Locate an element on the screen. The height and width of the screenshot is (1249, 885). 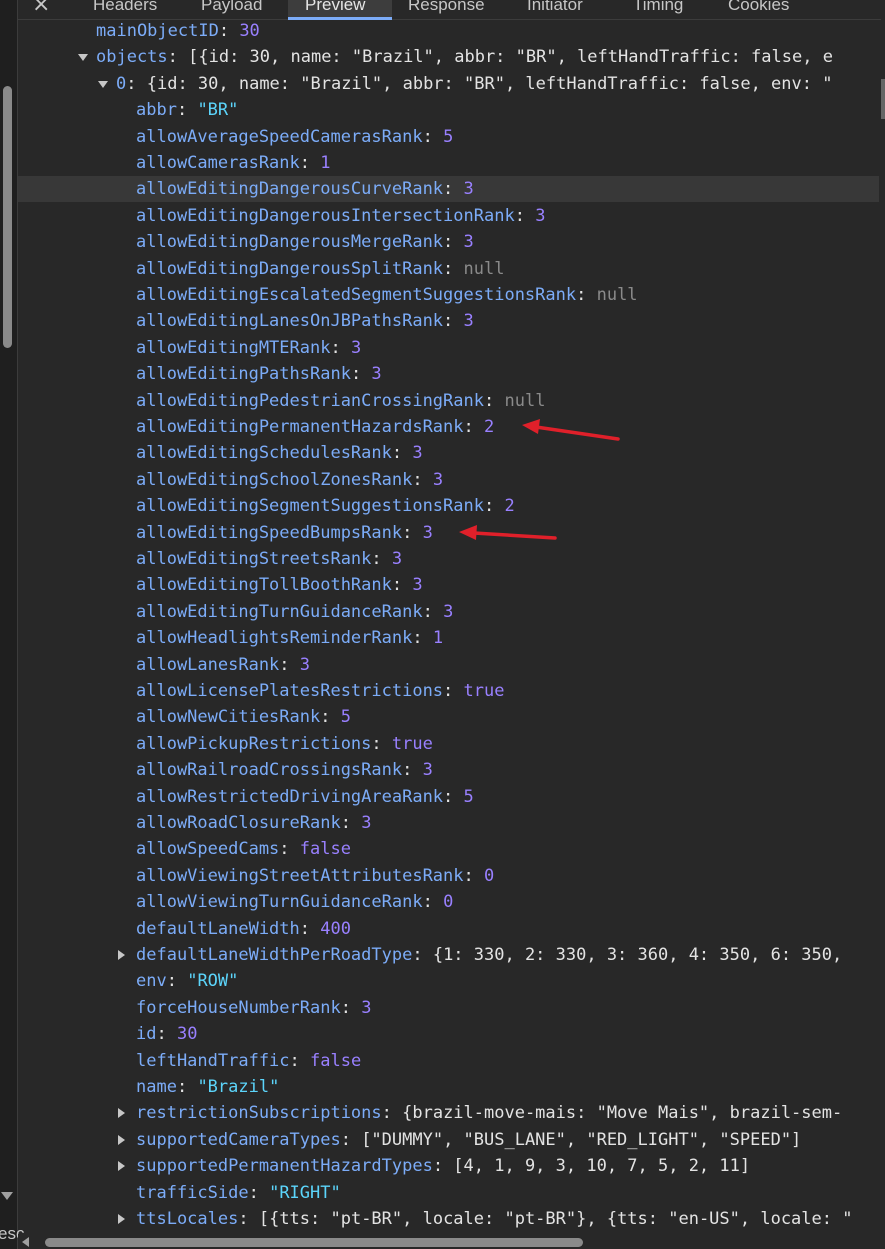
tree-key: allowEditingLanesOnJBPathsRank is located at coordinates (290, 321).